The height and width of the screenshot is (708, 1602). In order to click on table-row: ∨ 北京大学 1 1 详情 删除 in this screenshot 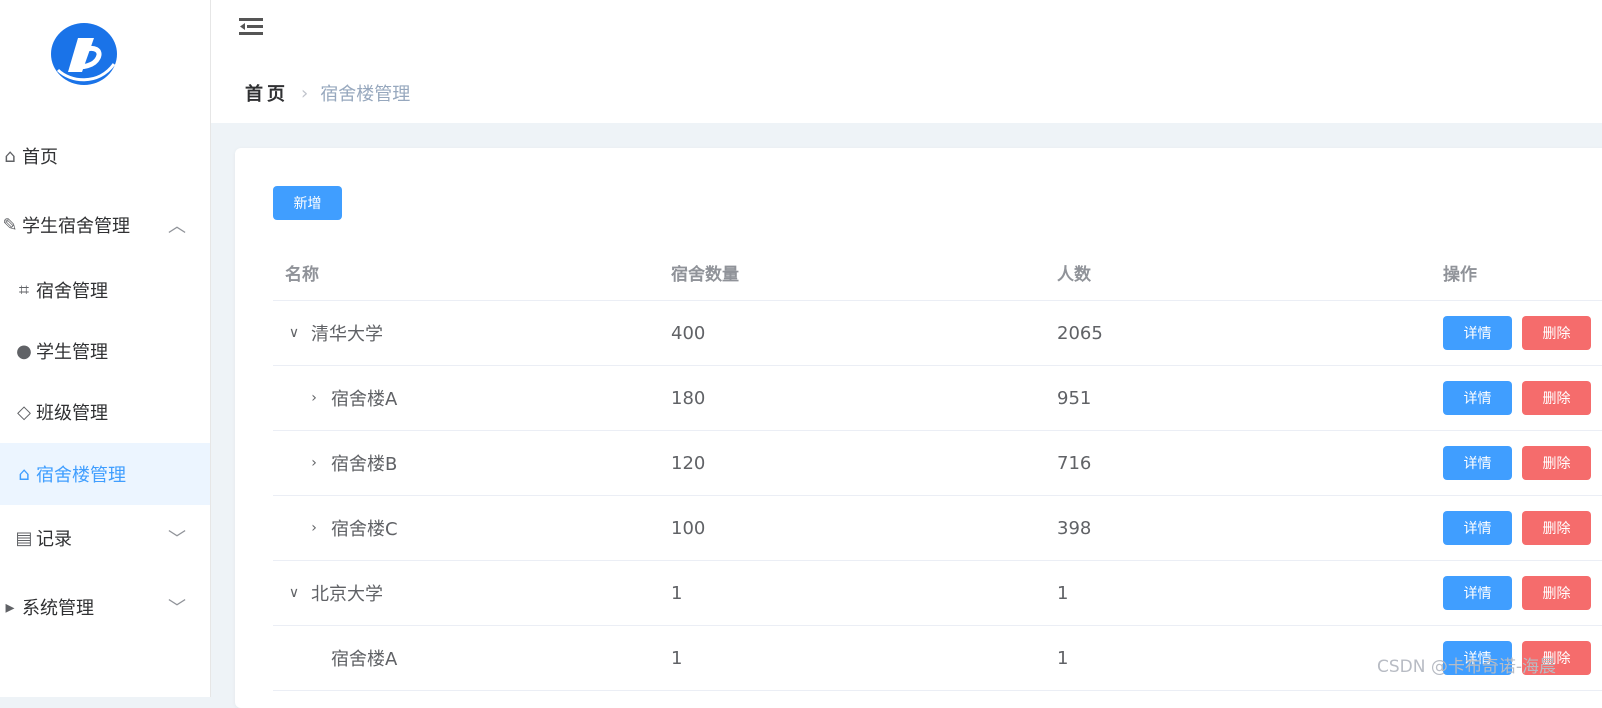, I will do `click(937, 593)`.